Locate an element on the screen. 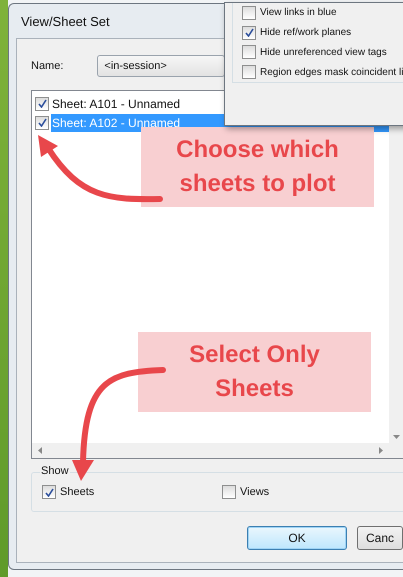  window-title: View/Sheet Set is located at coordinates (65, 21).